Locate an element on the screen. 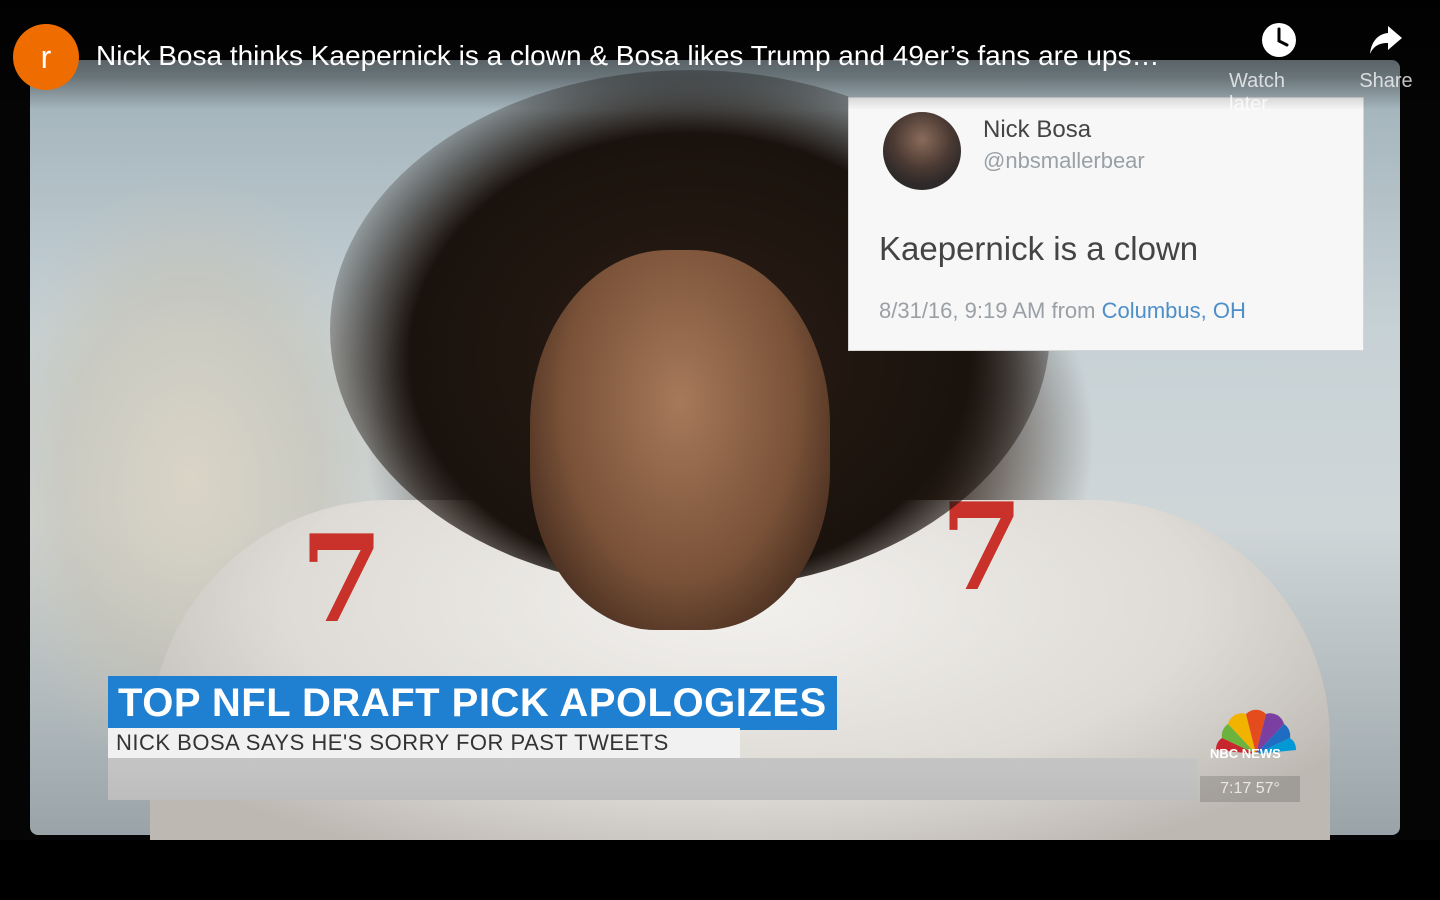  tweet-author-name: Nick Bosa is located at coordinates (1037, 129).